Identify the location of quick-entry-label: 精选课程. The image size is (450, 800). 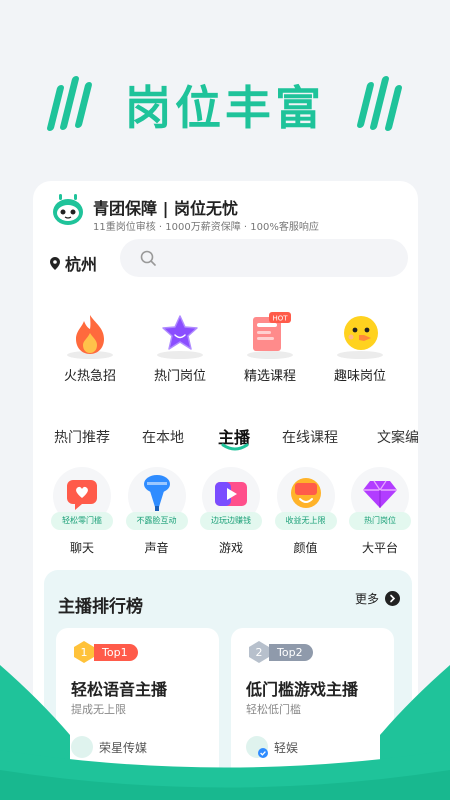
(269, 376).